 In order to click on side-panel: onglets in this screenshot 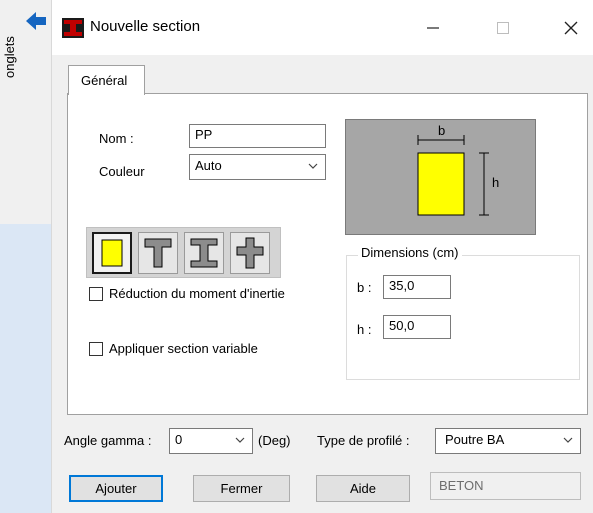, I will do `click(26, 256)`.